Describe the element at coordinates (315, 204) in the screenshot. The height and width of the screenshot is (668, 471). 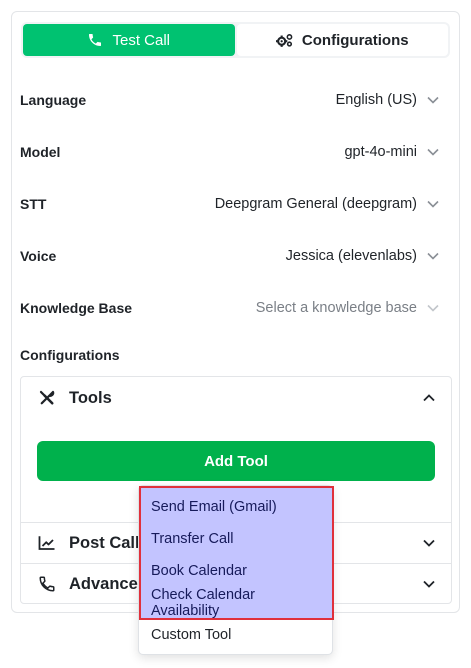
I see `stt-value: Deepgram General (deepgram)` at that location.